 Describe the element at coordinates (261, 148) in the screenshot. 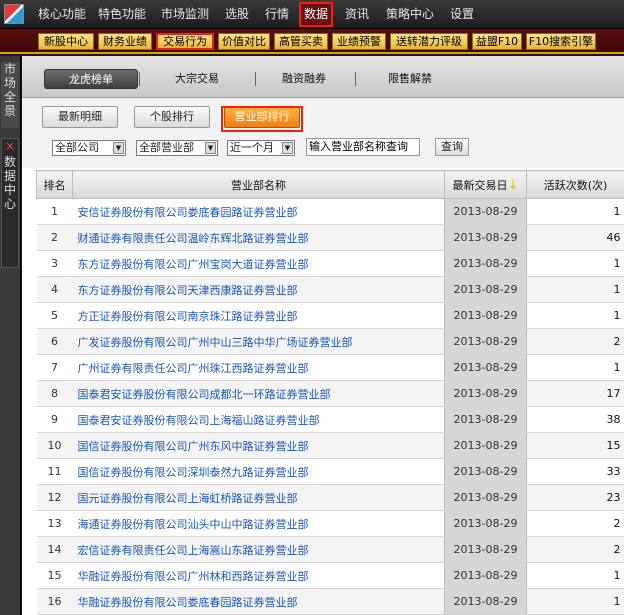

I see `period-select: 近一个月 ▼` at that location.